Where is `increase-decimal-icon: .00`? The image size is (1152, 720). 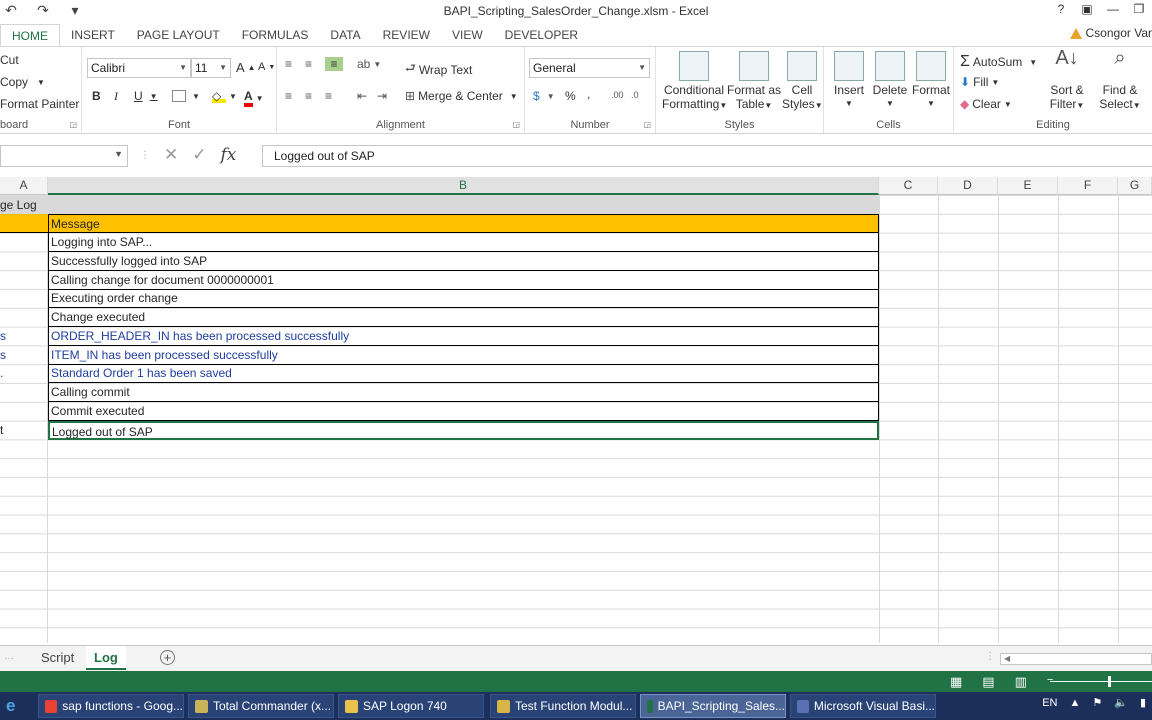
increase-decimal-icon: .00 is located at coordinates (617, 95).